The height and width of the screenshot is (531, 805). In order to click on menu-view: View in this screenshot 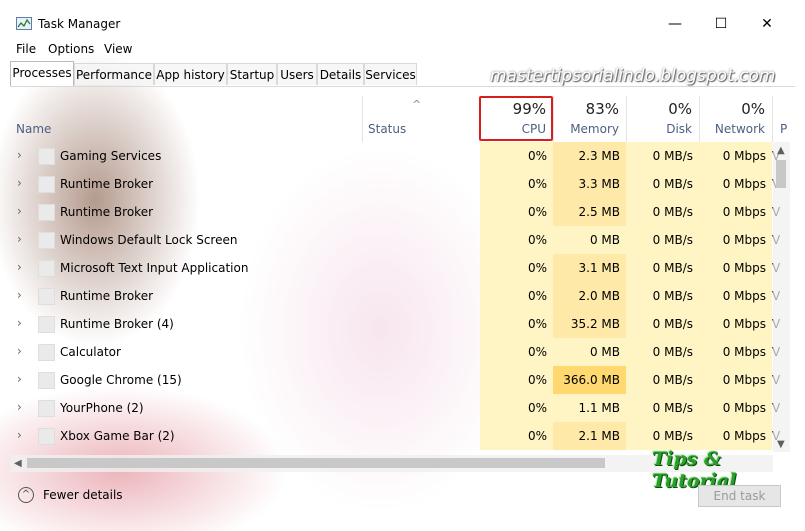, I will do `click(118, 49)`.